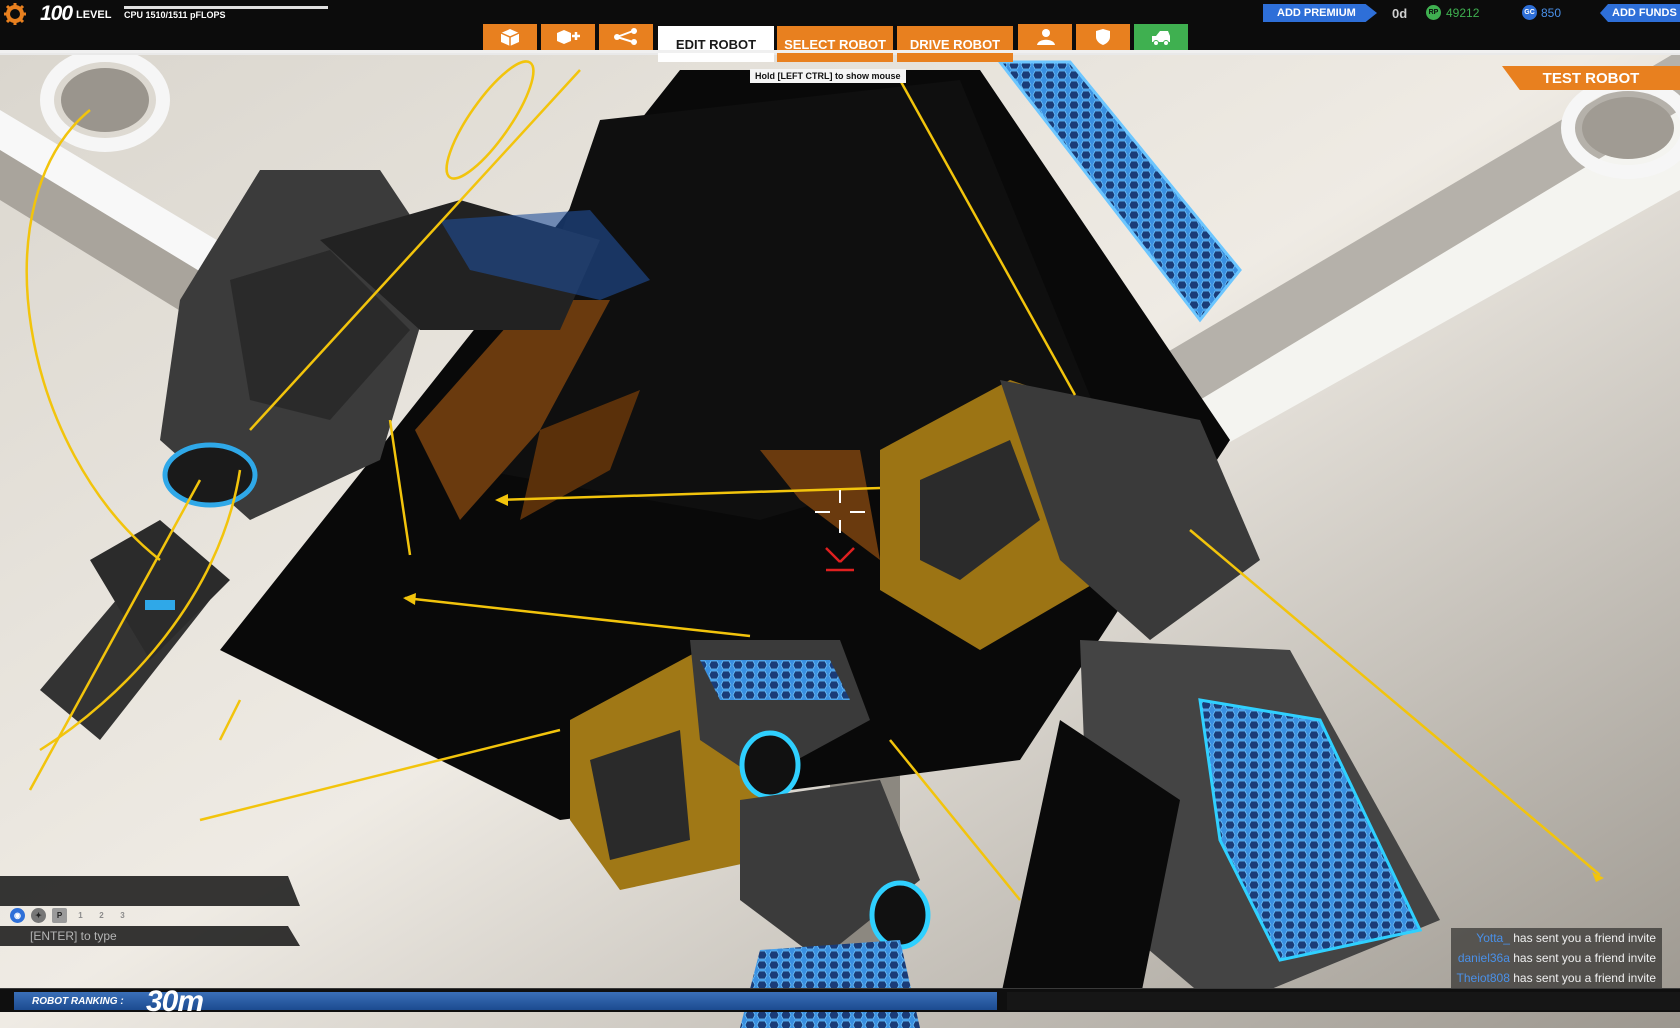 This screenshot has width=1680, height=1028. Describe the element at coordinates (150, 936) in the screenshot. I see `chat-input: [ENTER] to type` at that location.